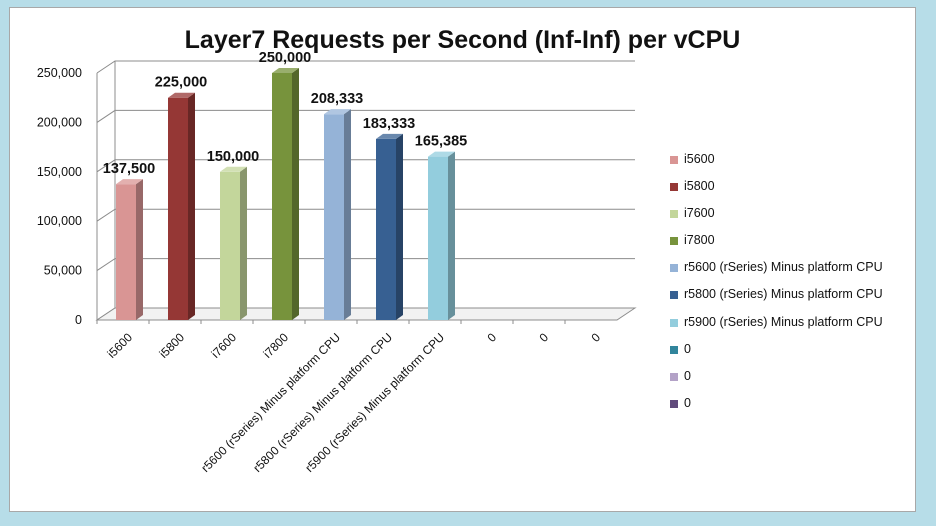  Describe the element at coordinates (59, 122) in the screenshot. I see `y-tick-label: 200,000` at that location.